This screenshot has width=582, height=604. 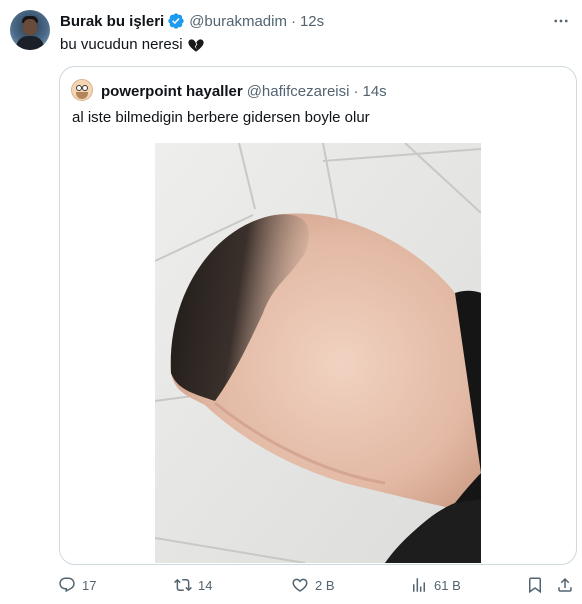 I want to click on like-button: 2 B, so click(x=313, y=585).